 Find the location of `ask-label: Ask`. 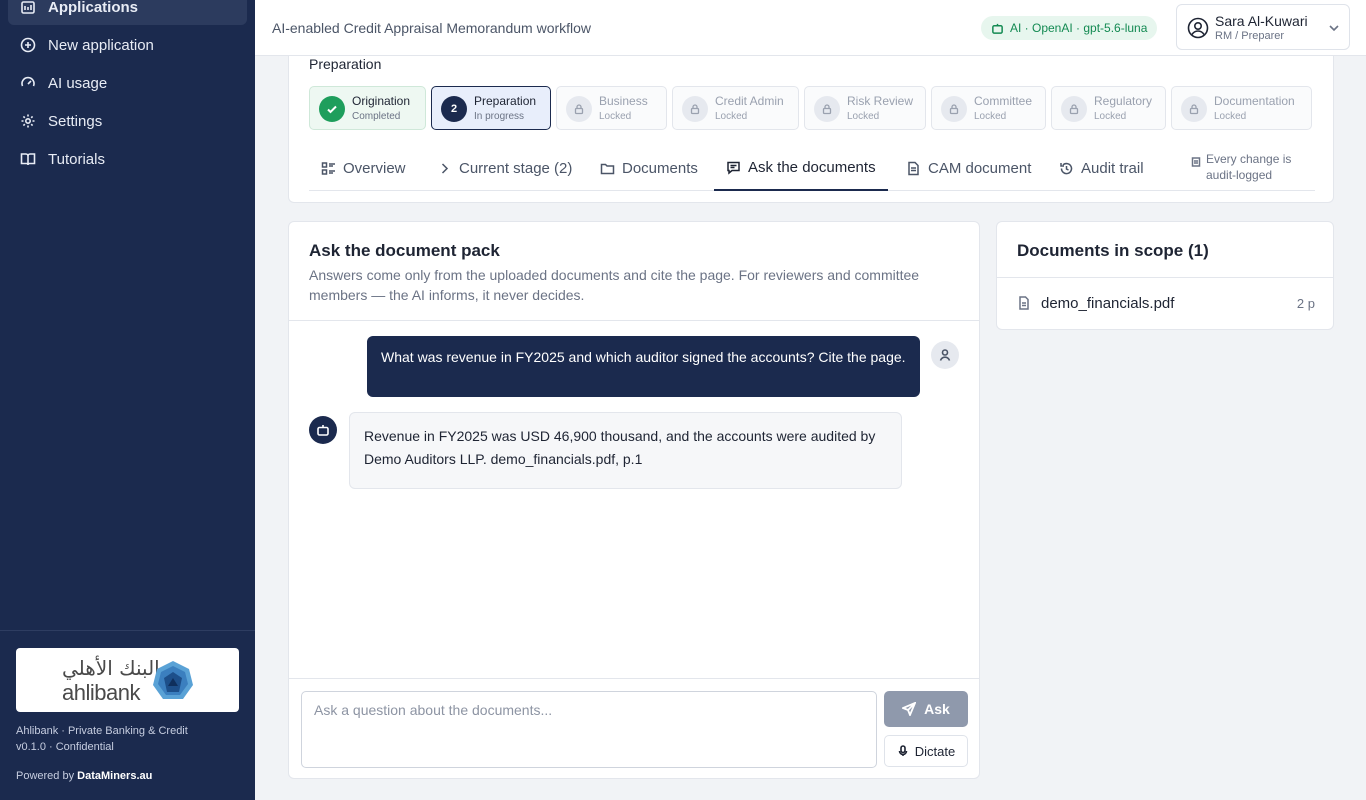

ask-label: Ask is located at coordinates (937, 709).